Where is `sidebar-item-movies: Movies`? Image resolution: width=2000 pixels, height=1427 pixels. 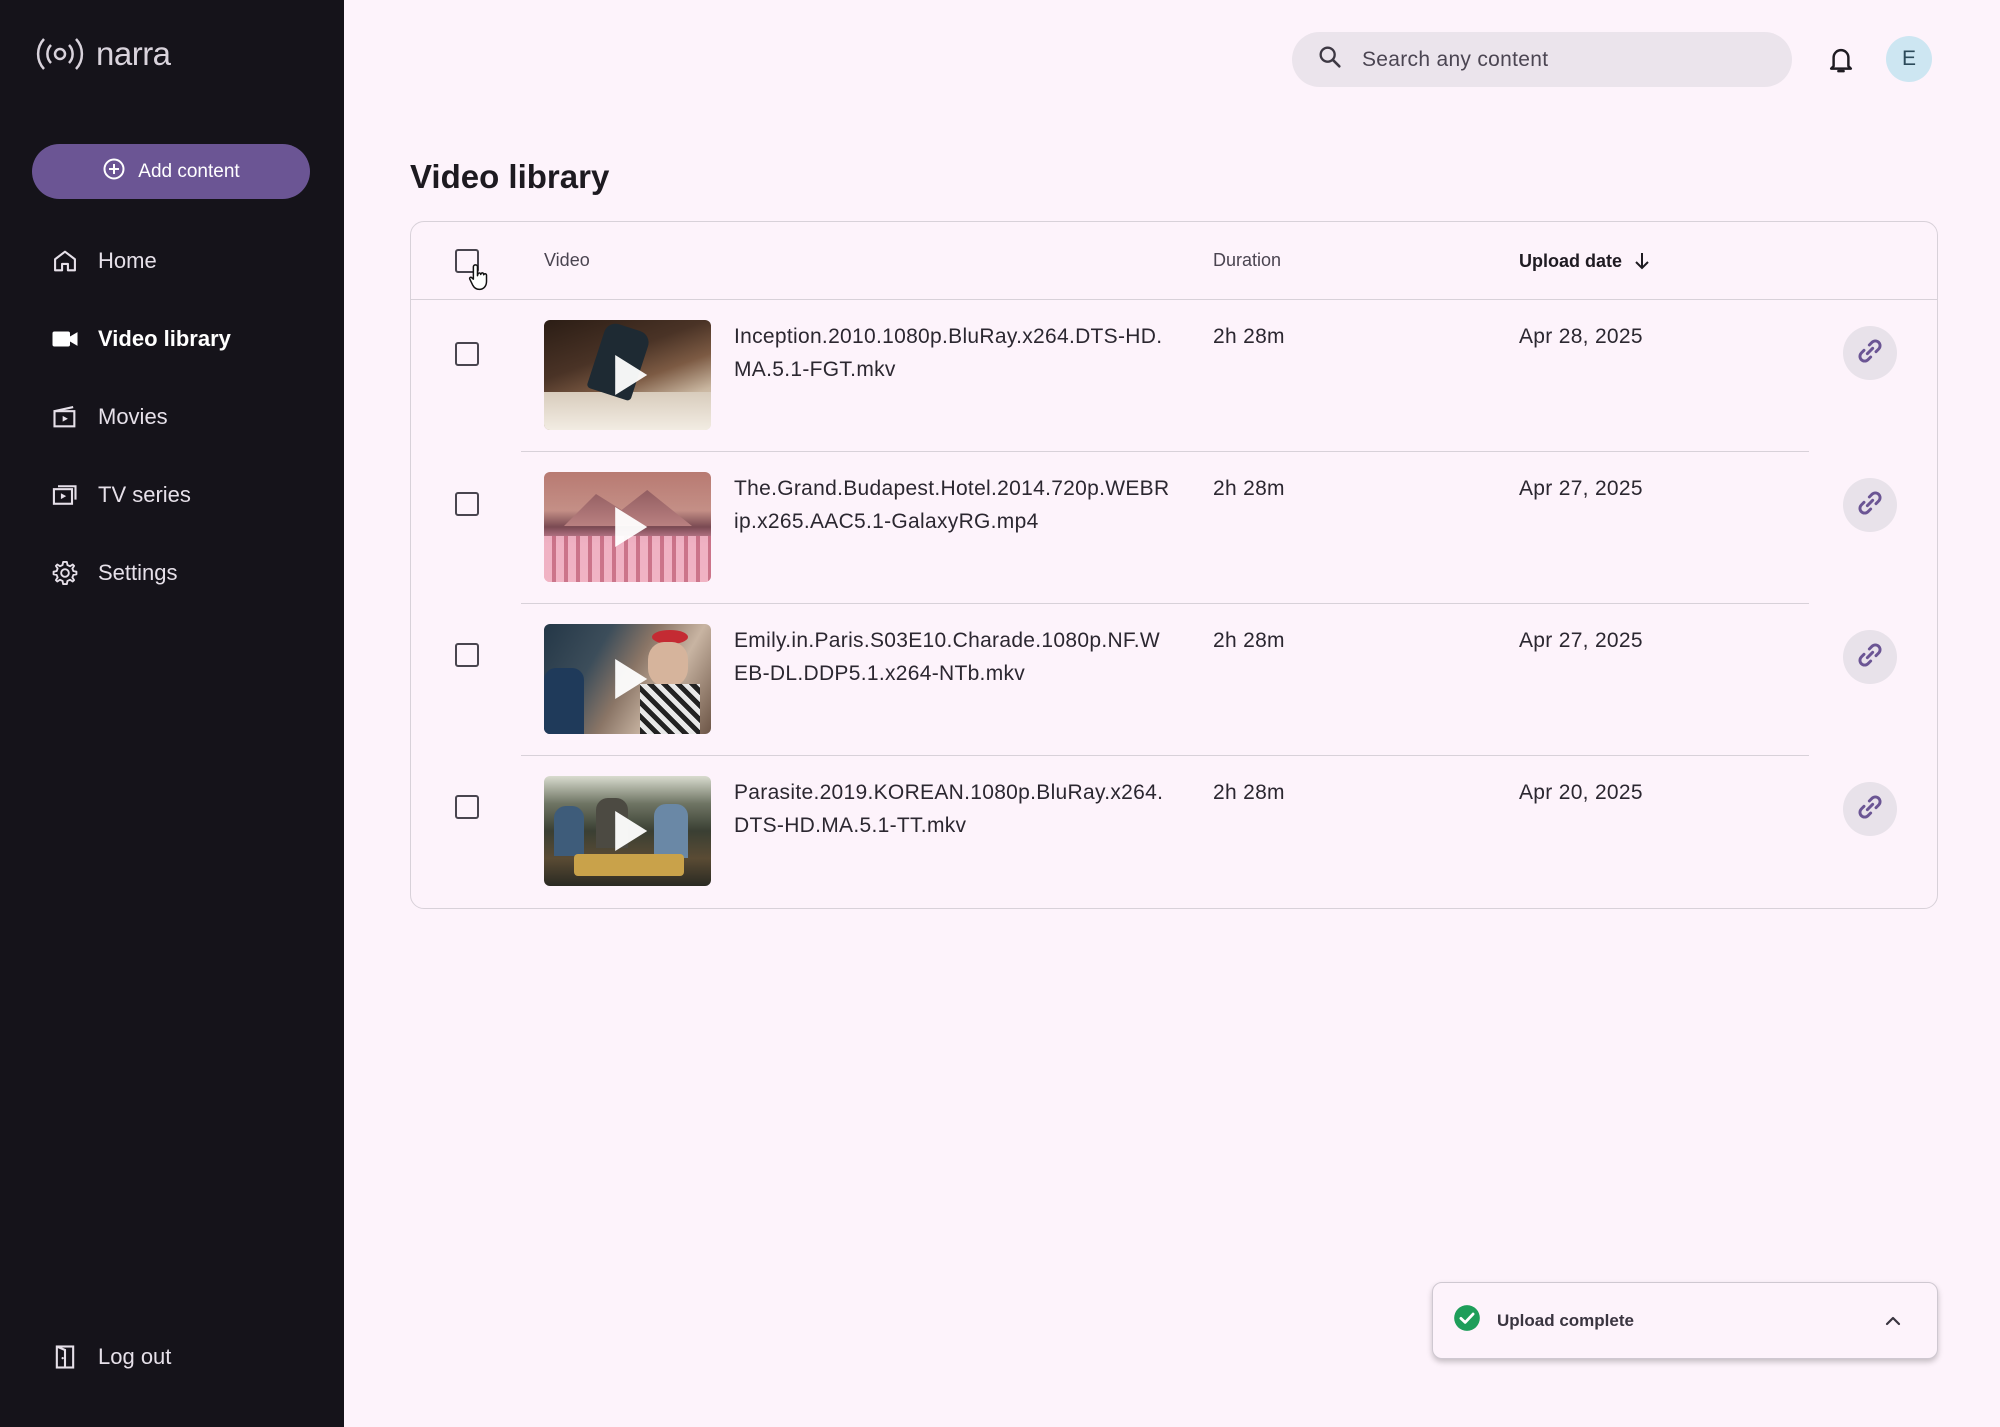
sidebar-item-movies: Movies is located at coordinates (172, 417).